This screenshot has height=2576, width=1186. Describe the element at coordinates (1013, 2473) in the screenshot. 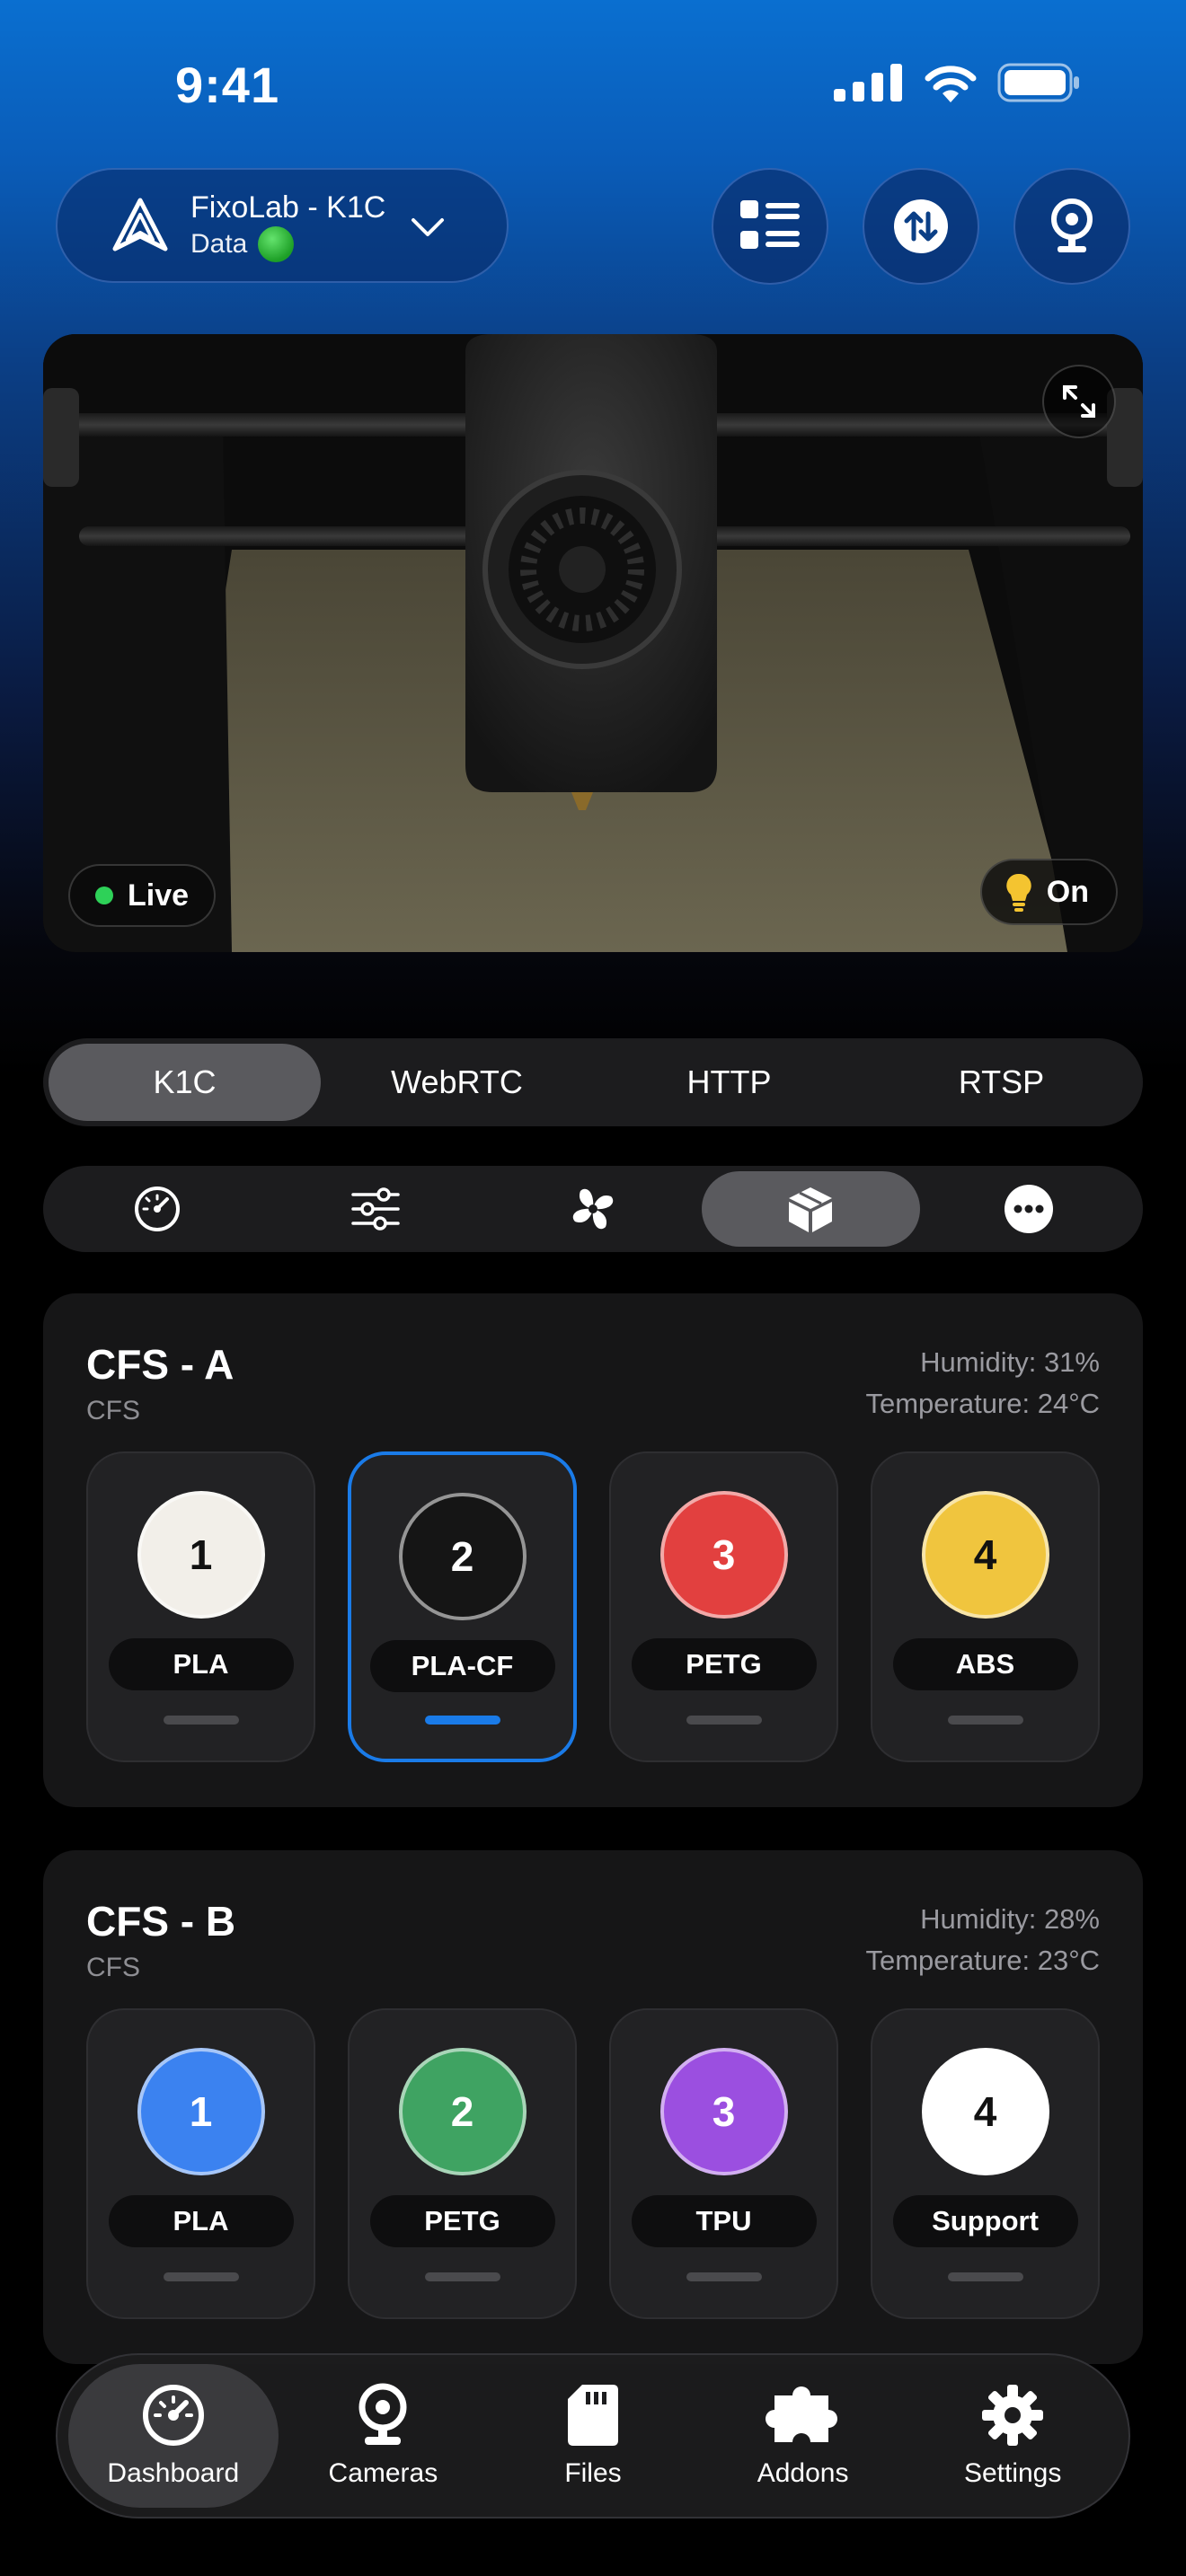

I see `tab-label: Settings` at that location.